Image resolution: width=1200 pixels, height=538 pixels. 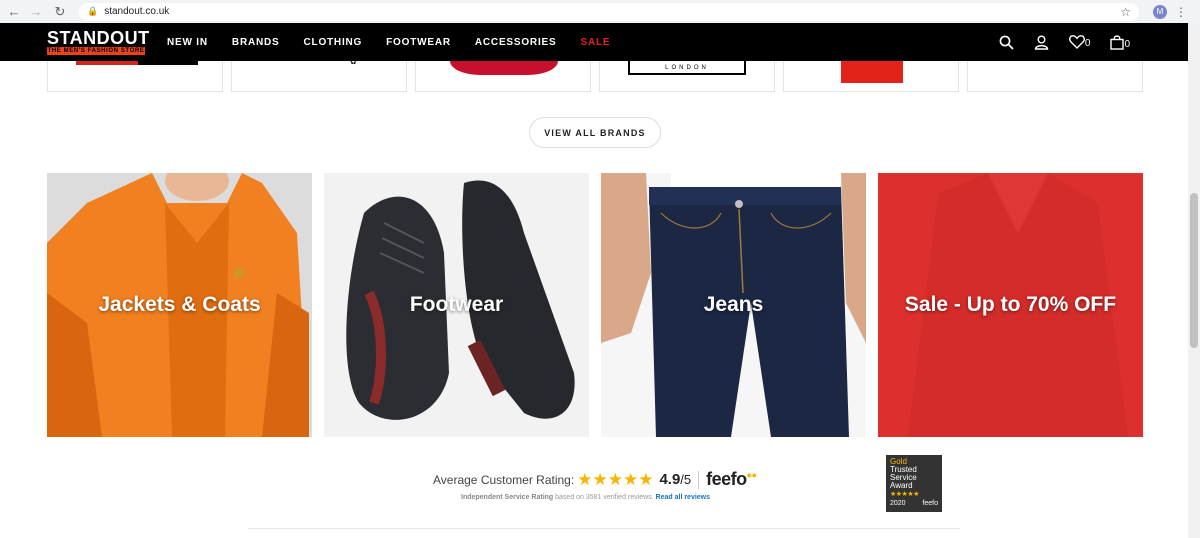 What do you see at coordinates (731, 479) in the screenshot?
I see `feefo-logo: feefo●●` at bounding box center [731, 479].